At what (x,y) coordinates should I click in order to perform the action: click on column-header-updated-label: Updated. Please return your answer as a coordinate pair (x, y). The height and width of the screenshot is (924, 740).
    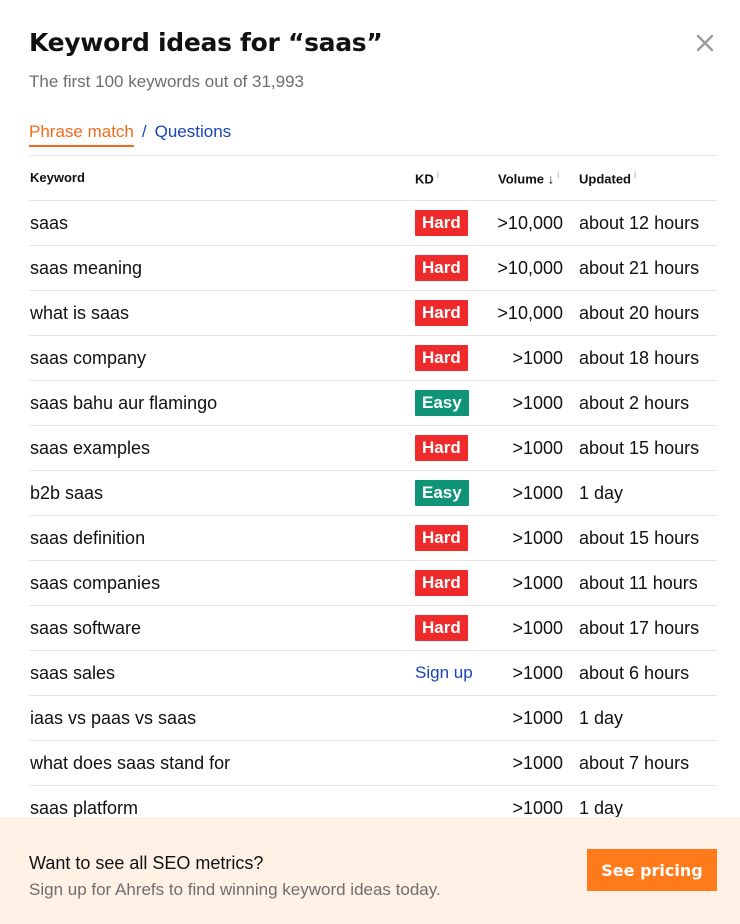
    Looking at the image, I should click on (605, 179).